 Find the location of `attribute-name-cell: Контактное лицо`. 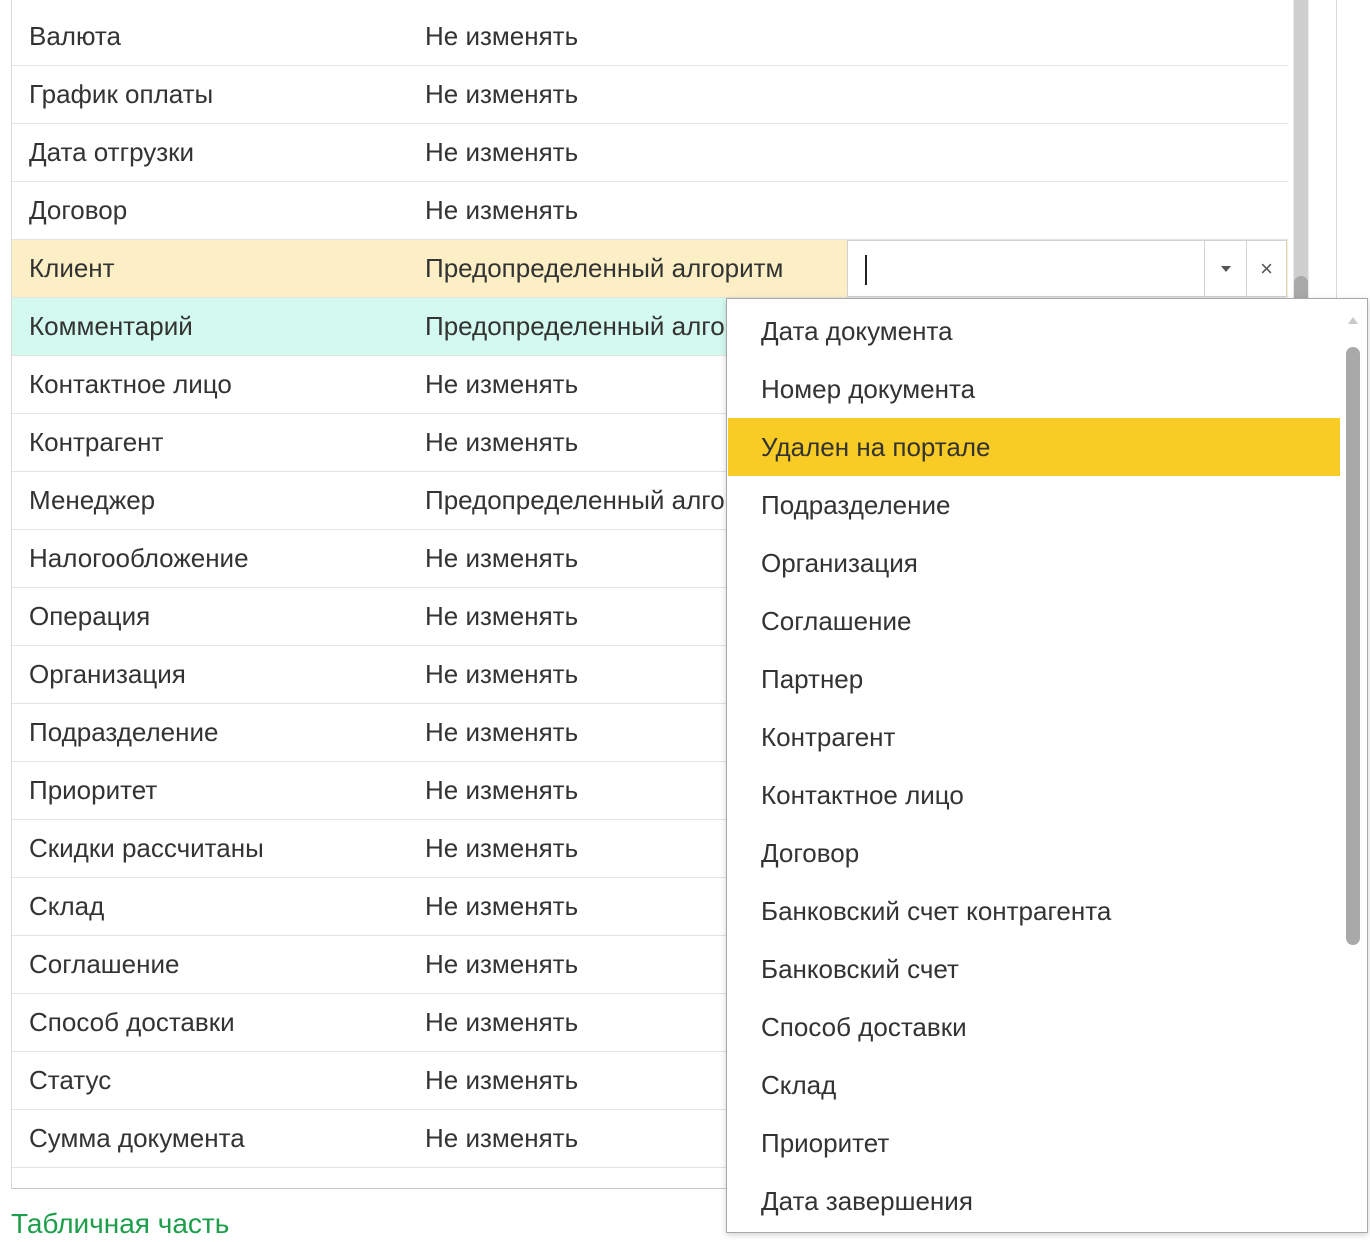

attribute-name-cell: Контактное лицо is located at coordinates (130, 384).